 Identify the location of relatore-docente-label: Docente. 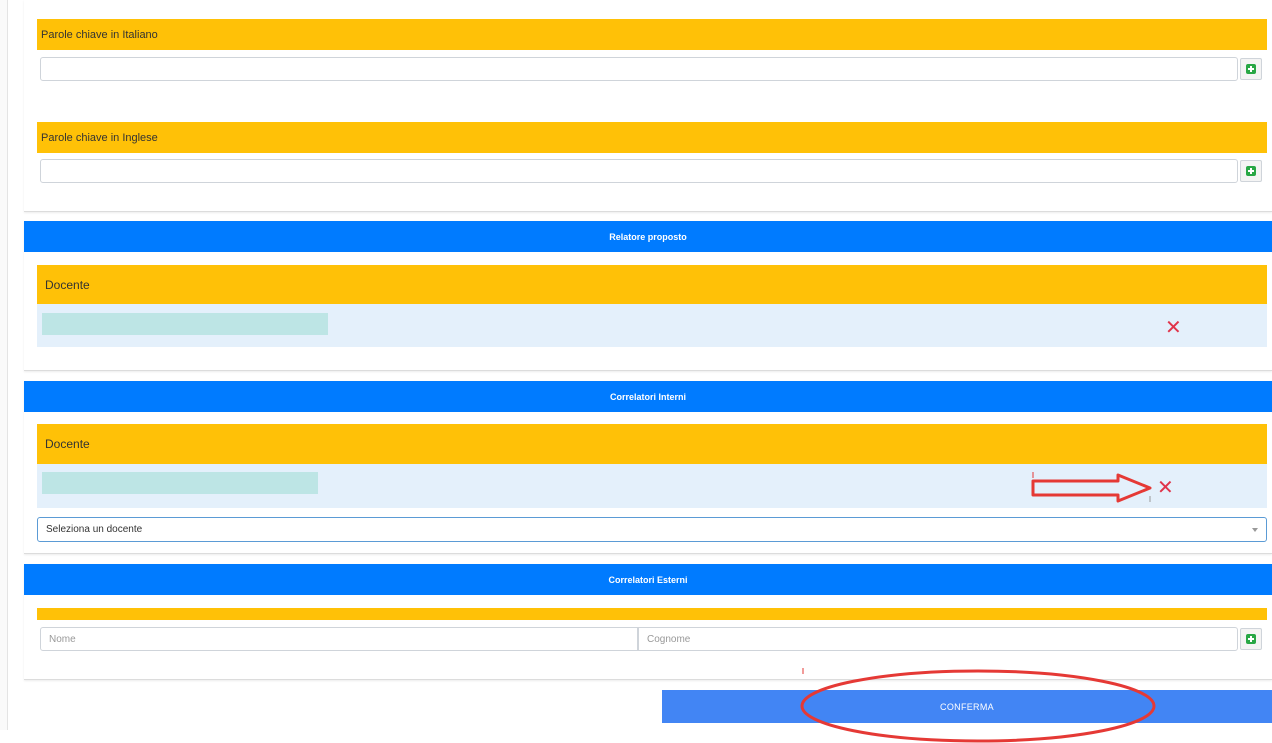
(67, 284).